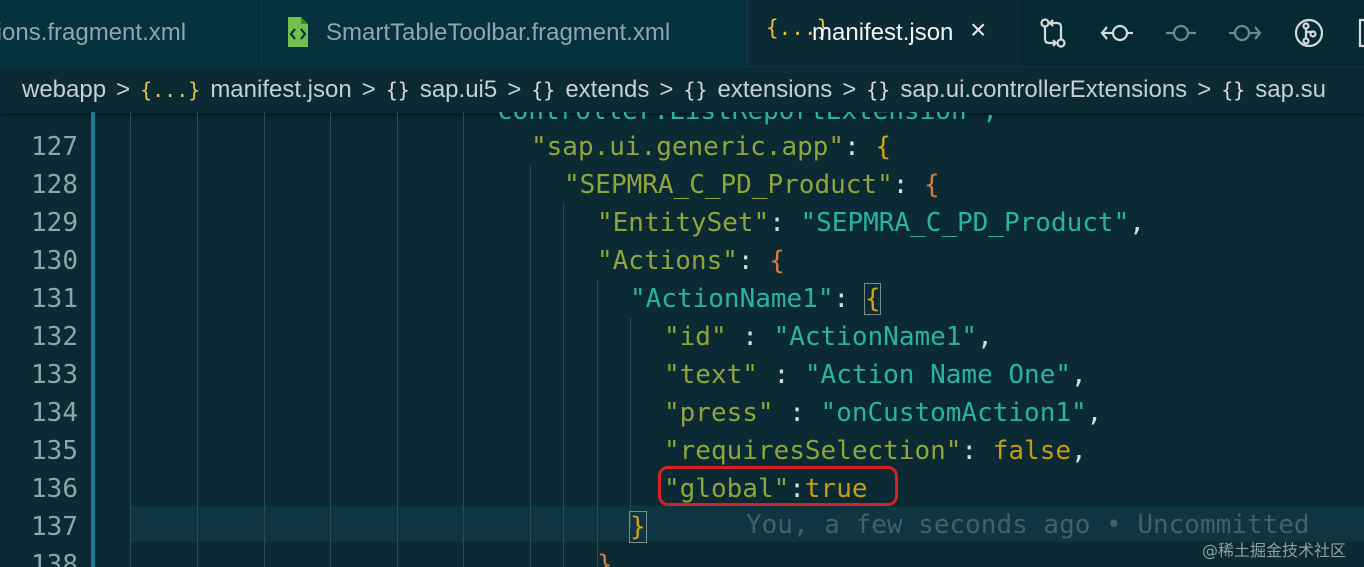 The height and width of the screenshot is (567, 1364). I want to click on line-number: 136, so click(54, 489).